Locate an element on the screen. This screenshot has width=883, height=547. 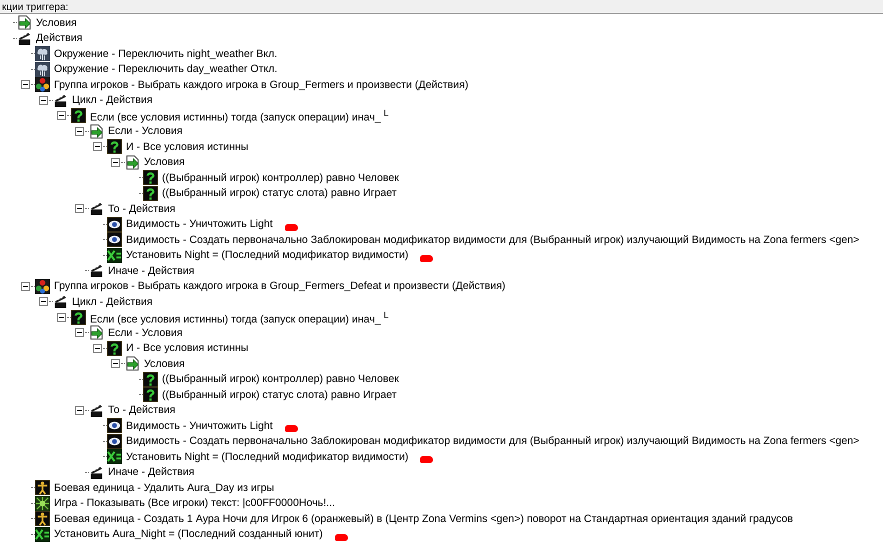
tree-item: Установить Aura_Night = (Последний созданный юнит) is located at coordinates (188, 534).